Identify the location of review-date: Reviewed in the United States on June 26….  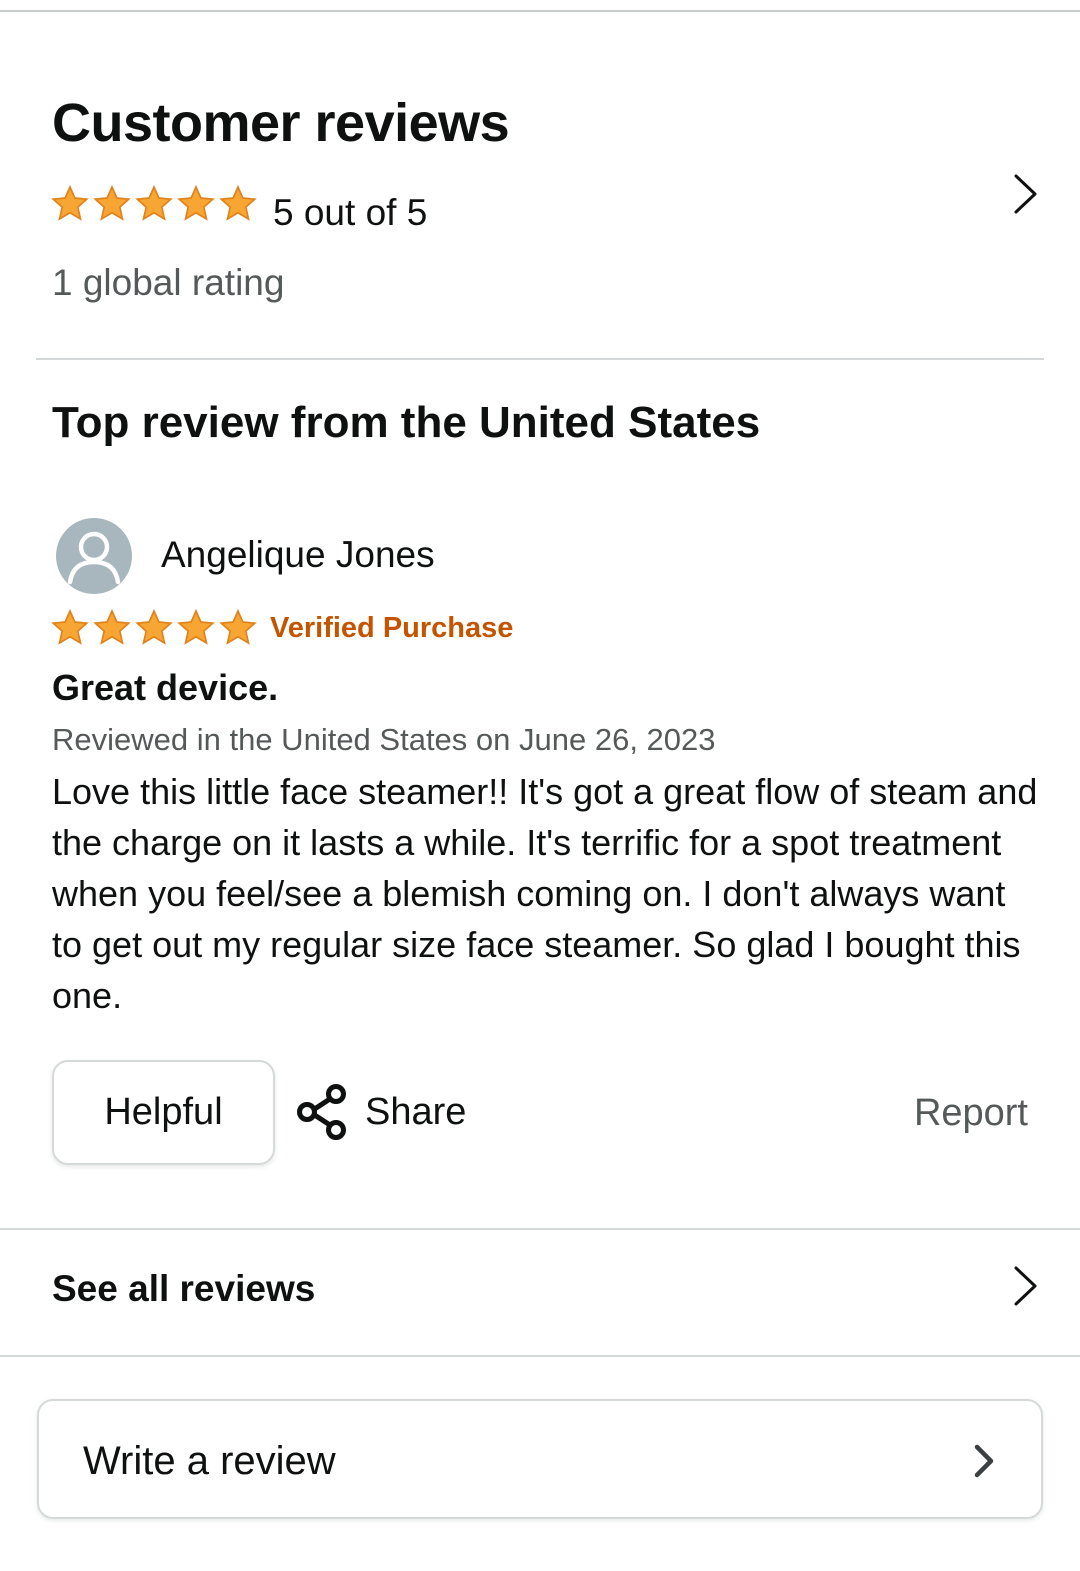
(384, 739).